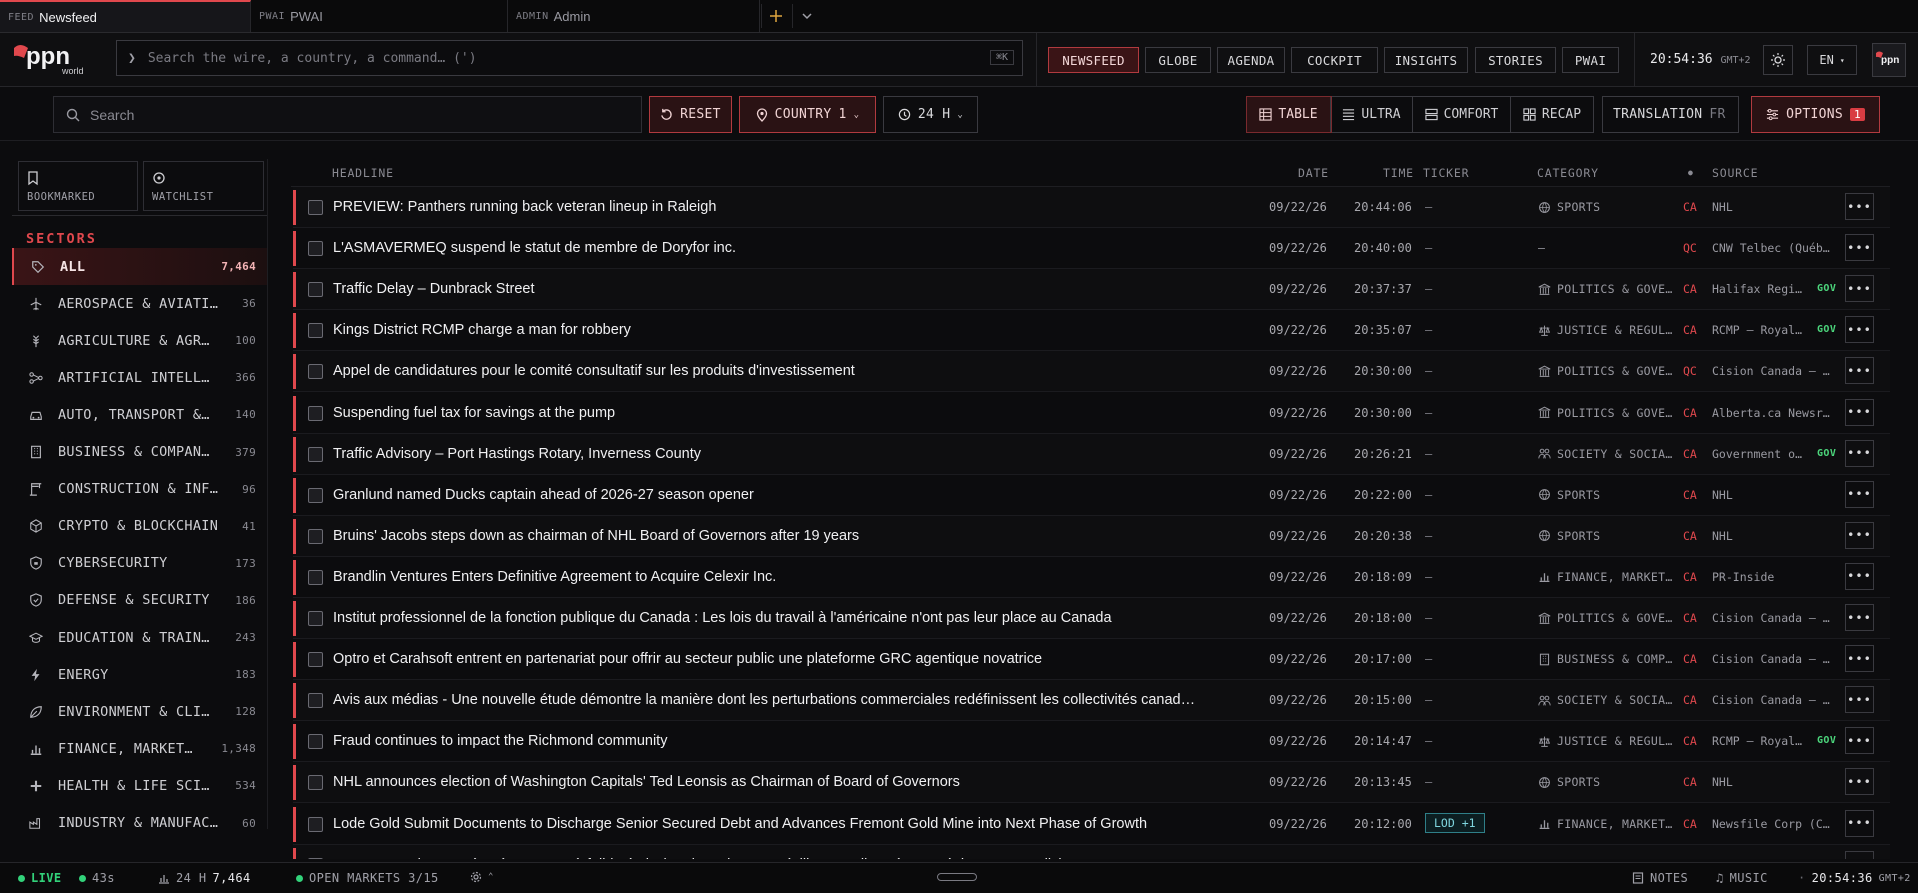 This screenshot has width=1918, height=893. What do you see at coordinates (379, 16) in the screenshot?
I see `tab-pwai: PWAI PWAI` at bounding box center [379, 16].